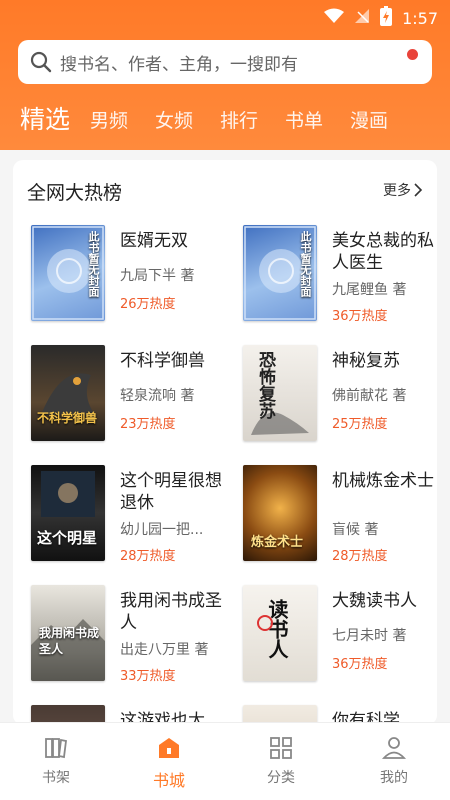  What do you see at coordinates (340, 515) in the screenshot?
I see `book-item: 炼金术士 机械炼金术士 盲候 著 28万热度` at bounding box center [340, 515].